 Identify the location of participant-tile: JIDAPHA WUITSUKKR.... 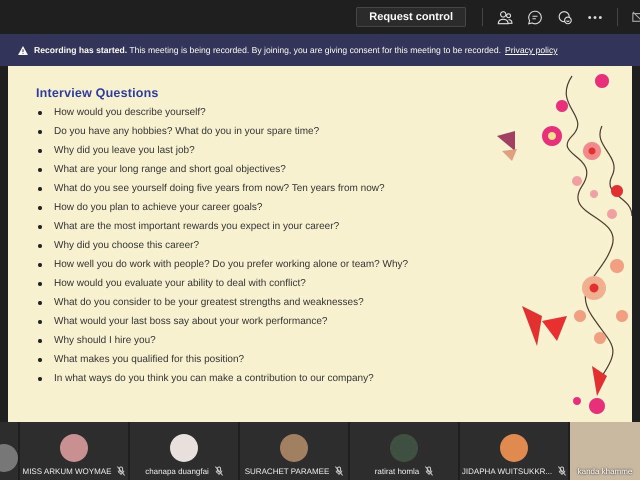
(514, 451).